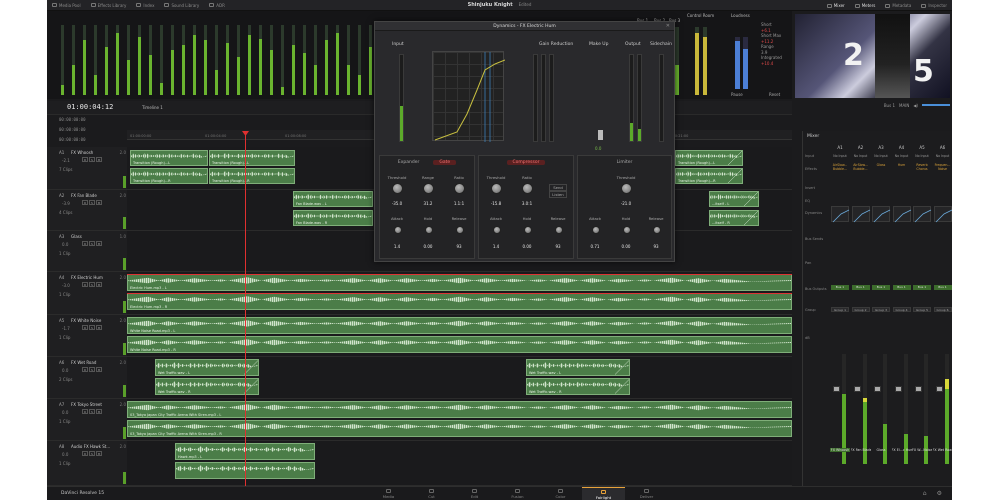 The height and width of the screenshot is (500, 1000). I want to click on track-header-a8: A8 Audio FX Hawk St... 0.0 R S M 1 Clip 2.0, so click(87, 463).